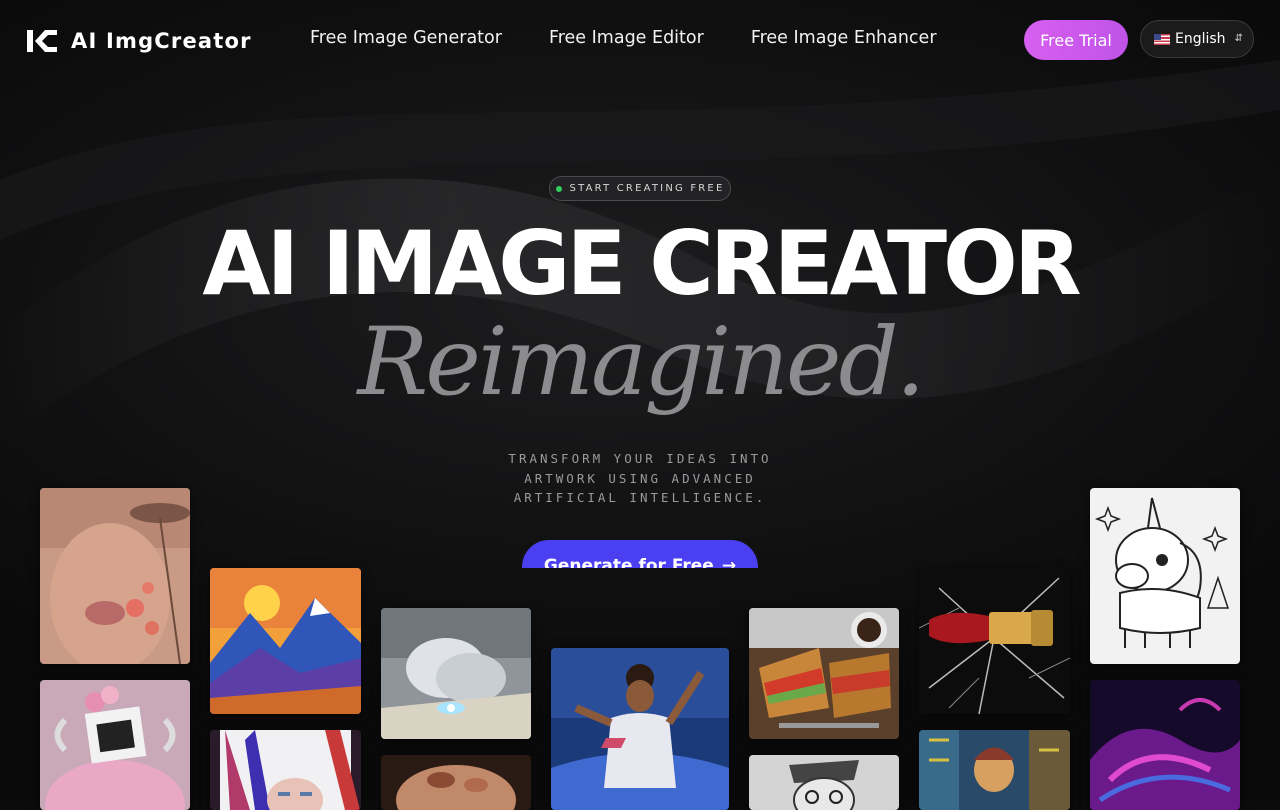 The image size is (1280, 810). What do you see at coordinates (641, 263) in the screenshot?
I see `hero-title: AI IMAGE CREATOR` at bounding box center [641, 263].